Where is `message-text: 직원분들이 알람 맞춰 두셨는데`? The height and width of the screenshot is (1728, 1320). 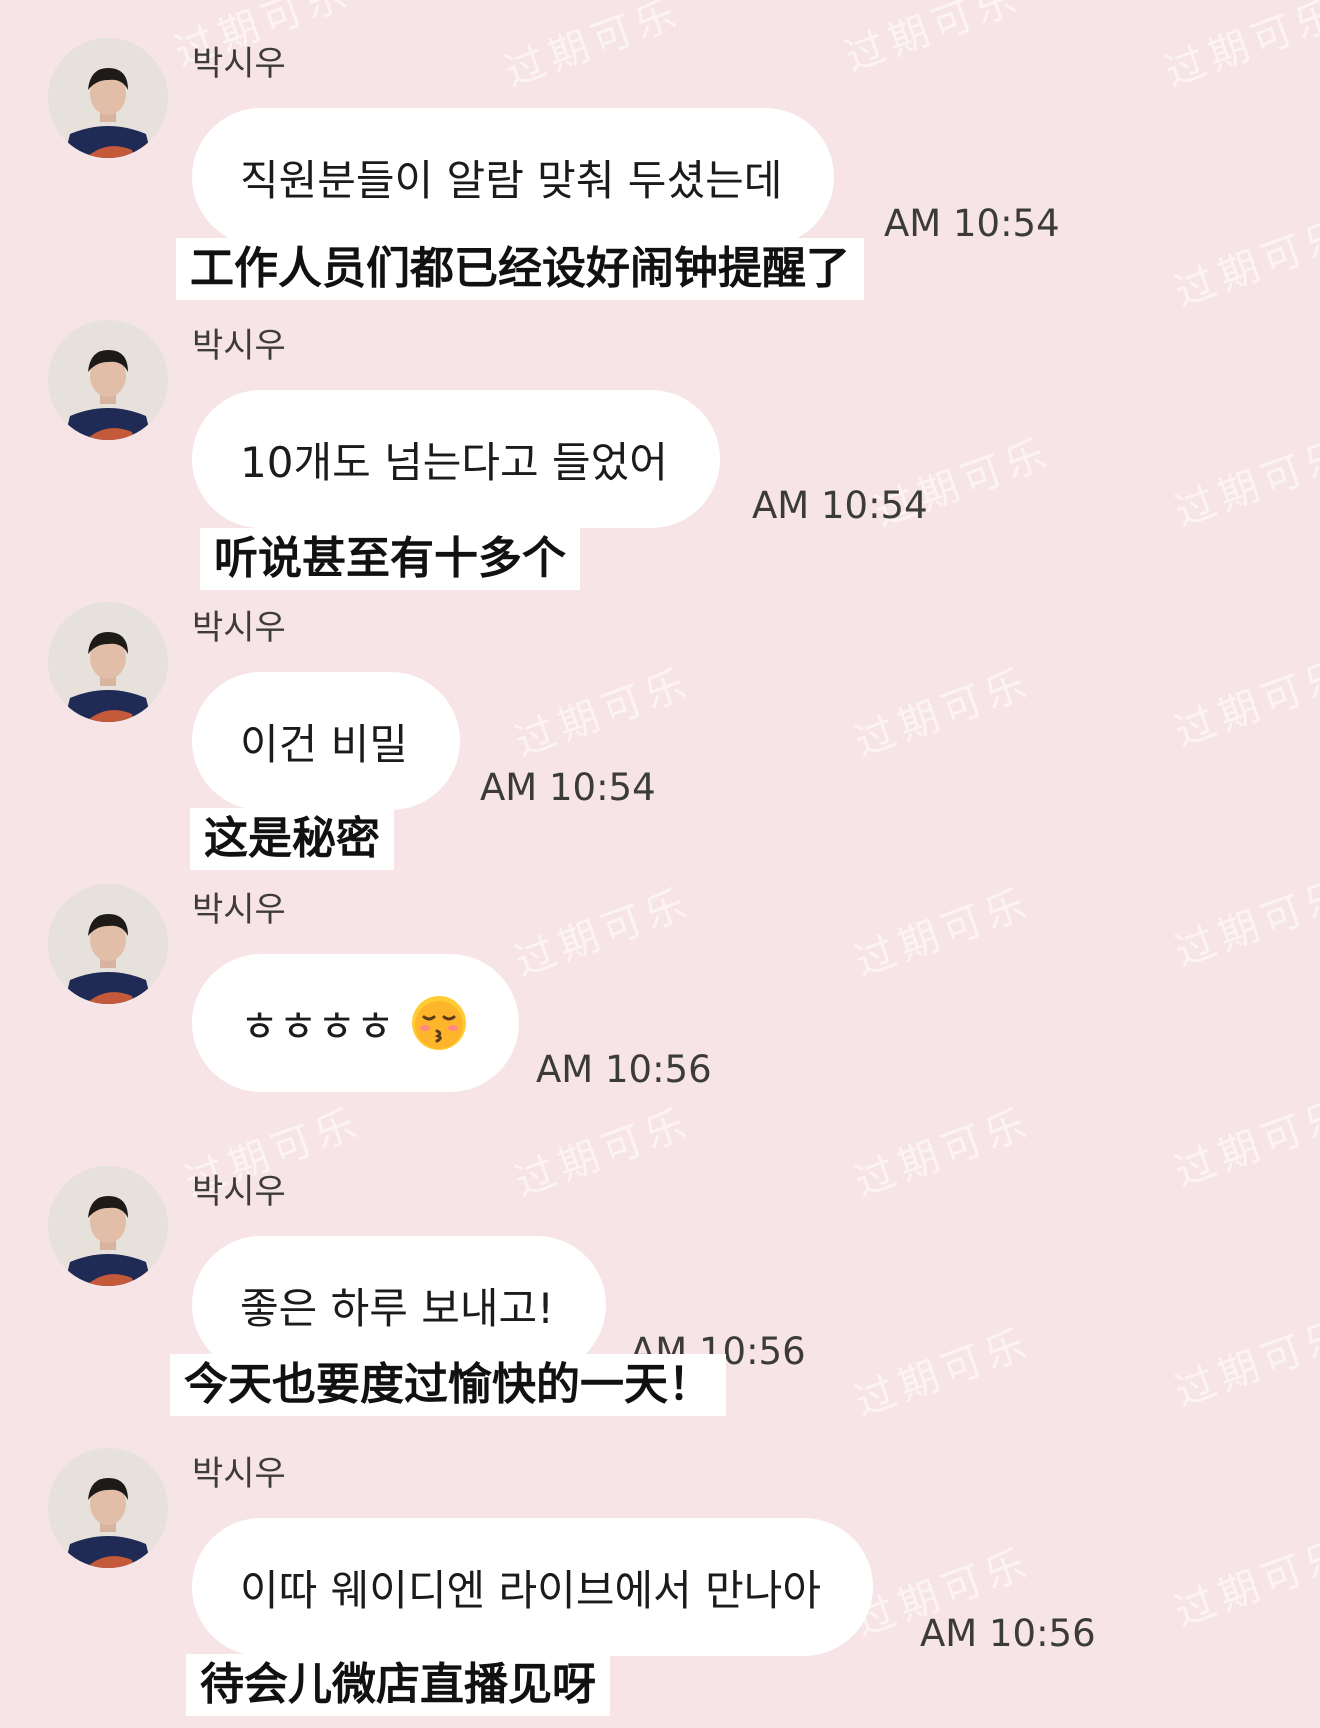 message-text: 직원분들이 알람 맞춰 두셨는데 is located at coordinates (511, 180).